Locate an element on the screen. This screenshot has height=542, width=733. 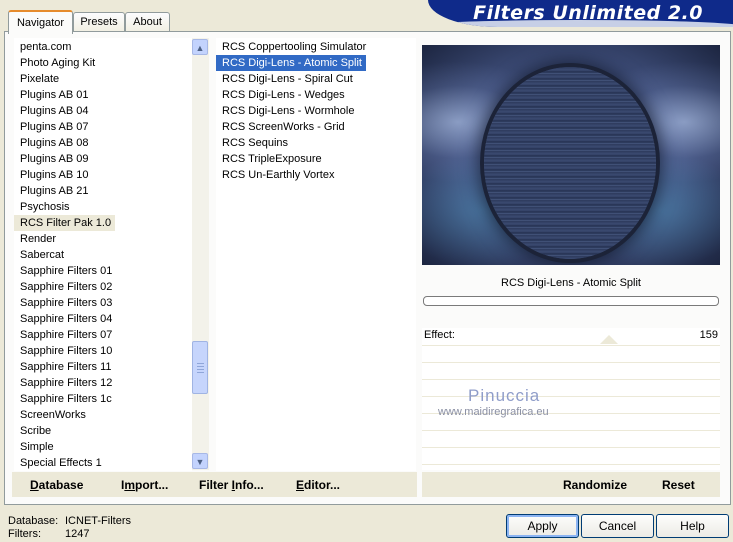
category-item: Render is located at coordinates (103, 239).